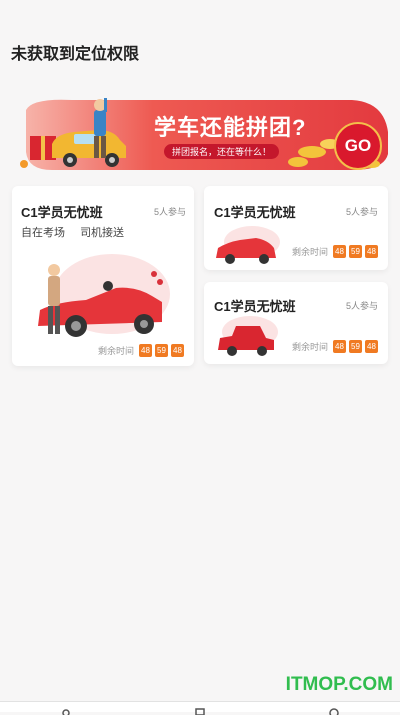 This screenshot has height=715, width=400. Describe the element at coordinates (222, 151) in the screenshot. I see `banner-subtitle: 拼团报名，还在等什么！` at that location.